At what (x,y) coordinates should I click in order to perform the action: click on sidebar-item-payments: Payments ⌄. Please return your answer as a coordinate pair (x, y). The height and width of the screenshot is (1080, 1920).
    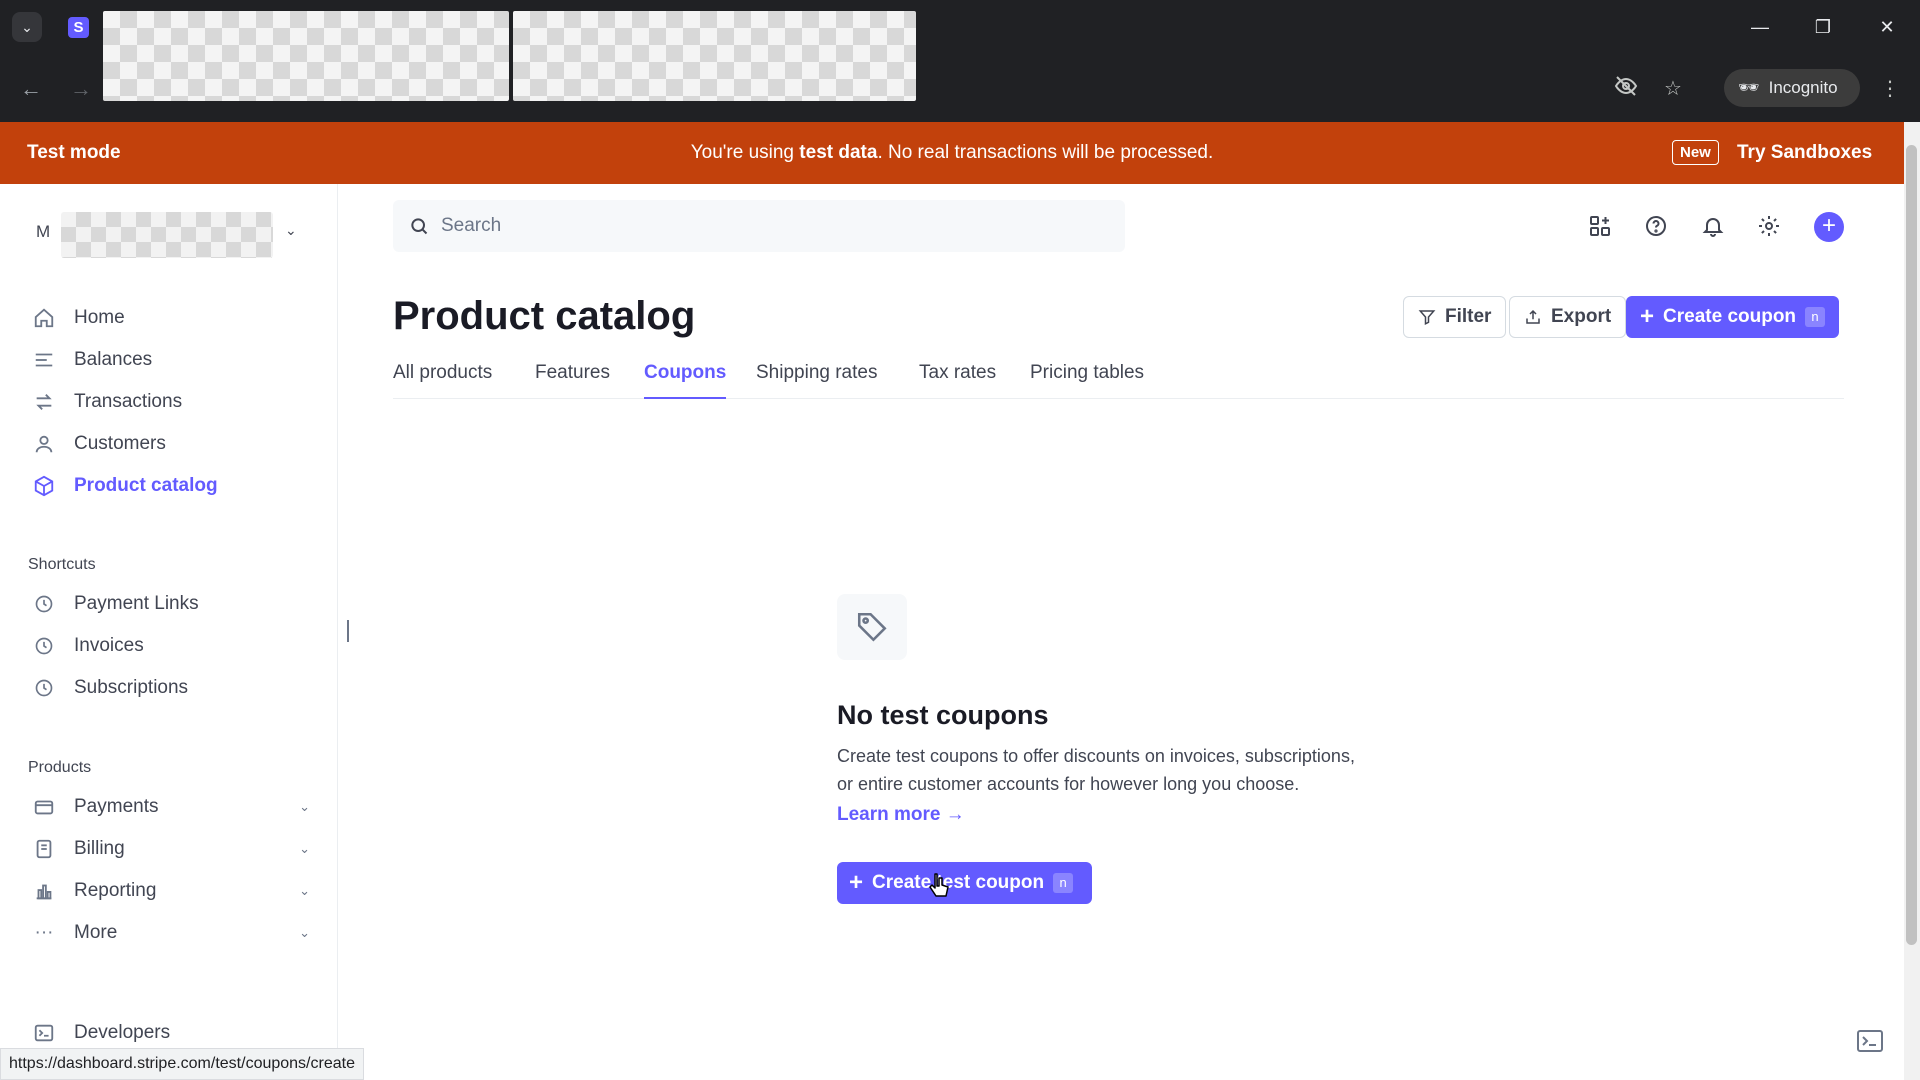
    Looking at the image, I should click on (170, 807).